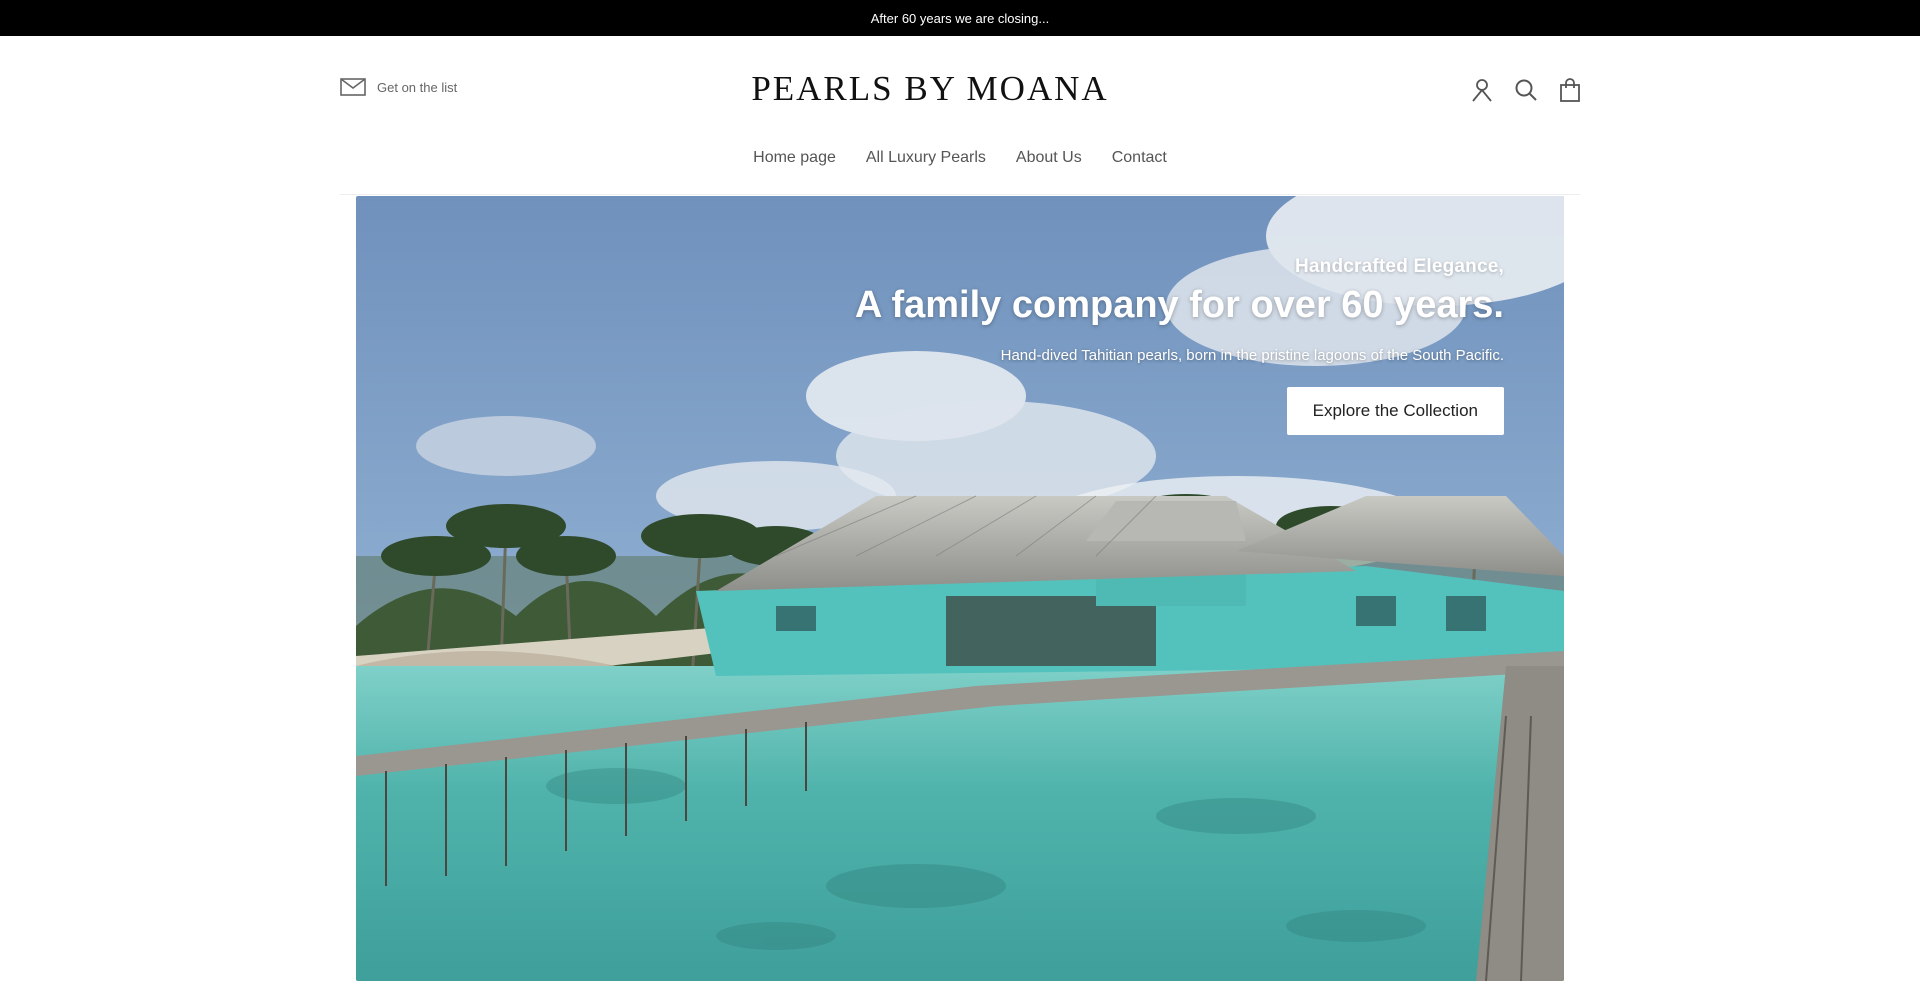 This screenshot has width=1920, height=993. Describe the element at coordinates (1395, 411) in the screenshot. I see `explore-collection-button: Explore the Collection` at that location.